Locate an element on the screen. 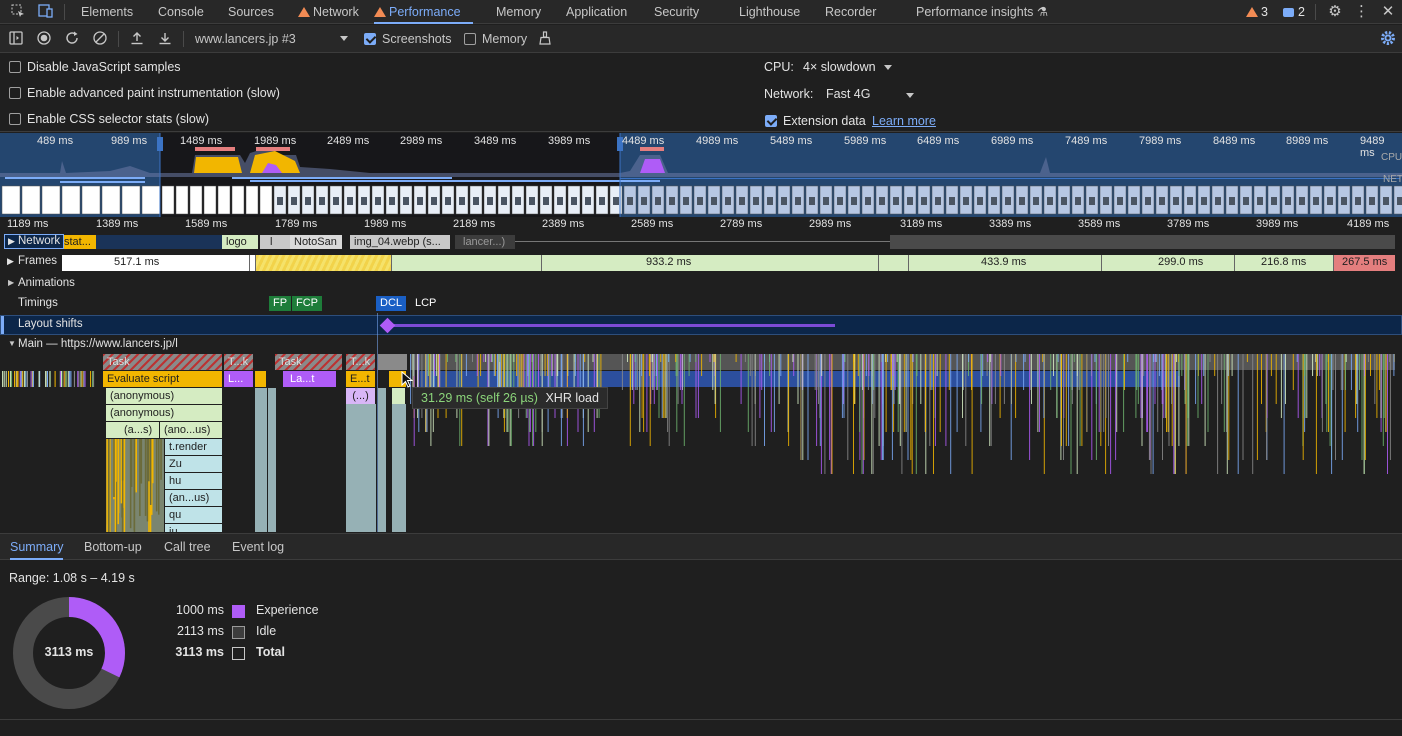 This screenshot has width=1402, height=736. reload-record-icon is located at coordinates (73, 39).